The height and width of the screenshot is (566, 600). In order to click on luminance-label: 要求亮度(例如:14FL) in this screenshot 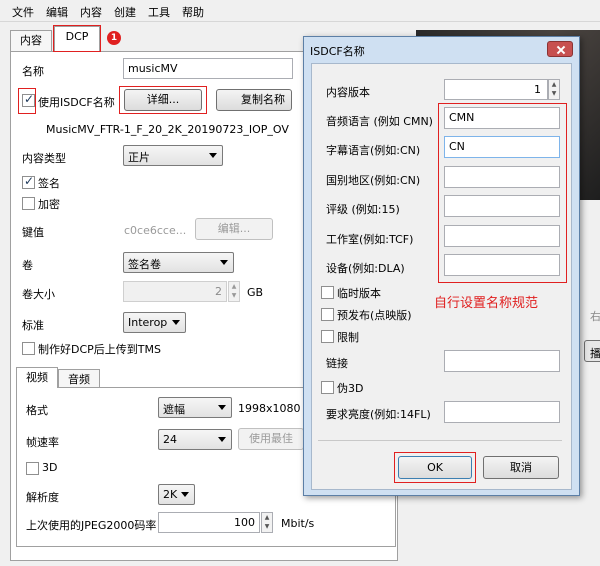, I will do `click(378, 414)`.